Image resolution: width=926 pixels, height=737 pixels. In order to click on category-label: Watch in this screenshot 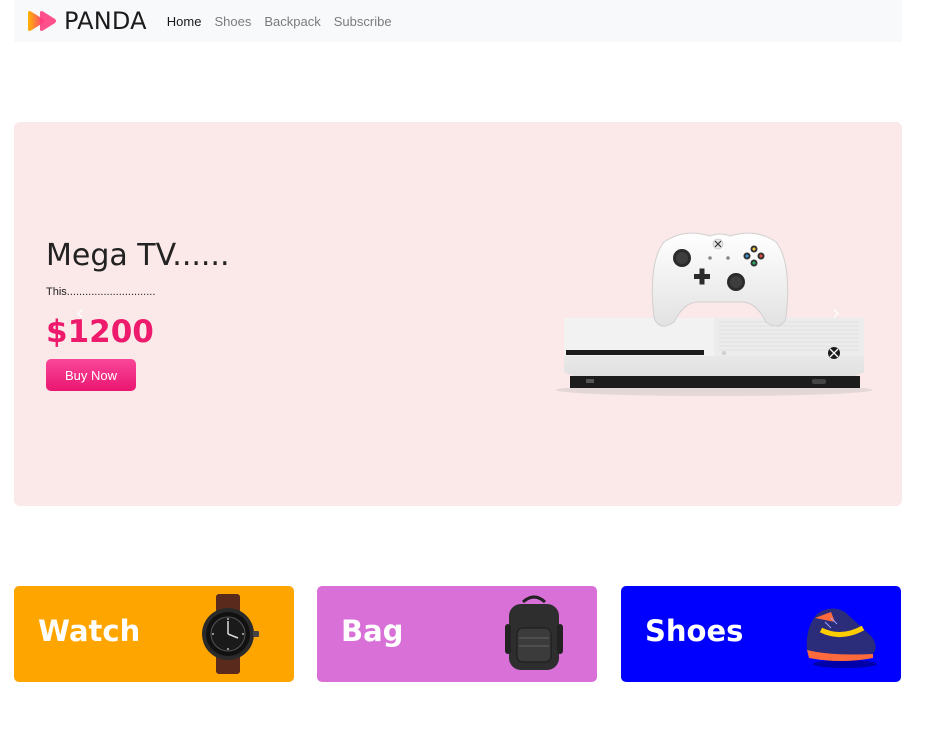, I will do `click(89, 631)`.